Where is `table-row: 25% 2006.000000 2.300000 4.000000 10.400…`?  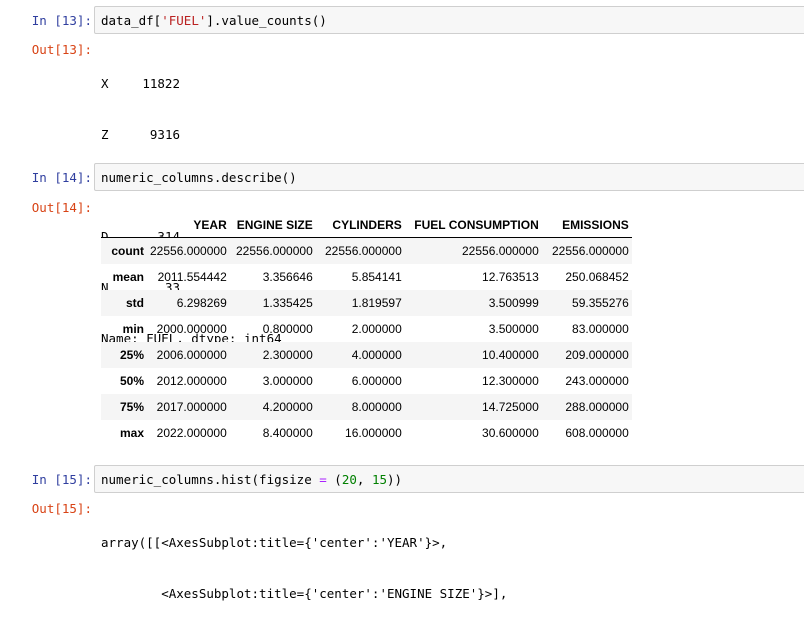
table-row: 25% 2006.000000 2.300000 4.000000 10.400… is located at coordinates (366, 355).